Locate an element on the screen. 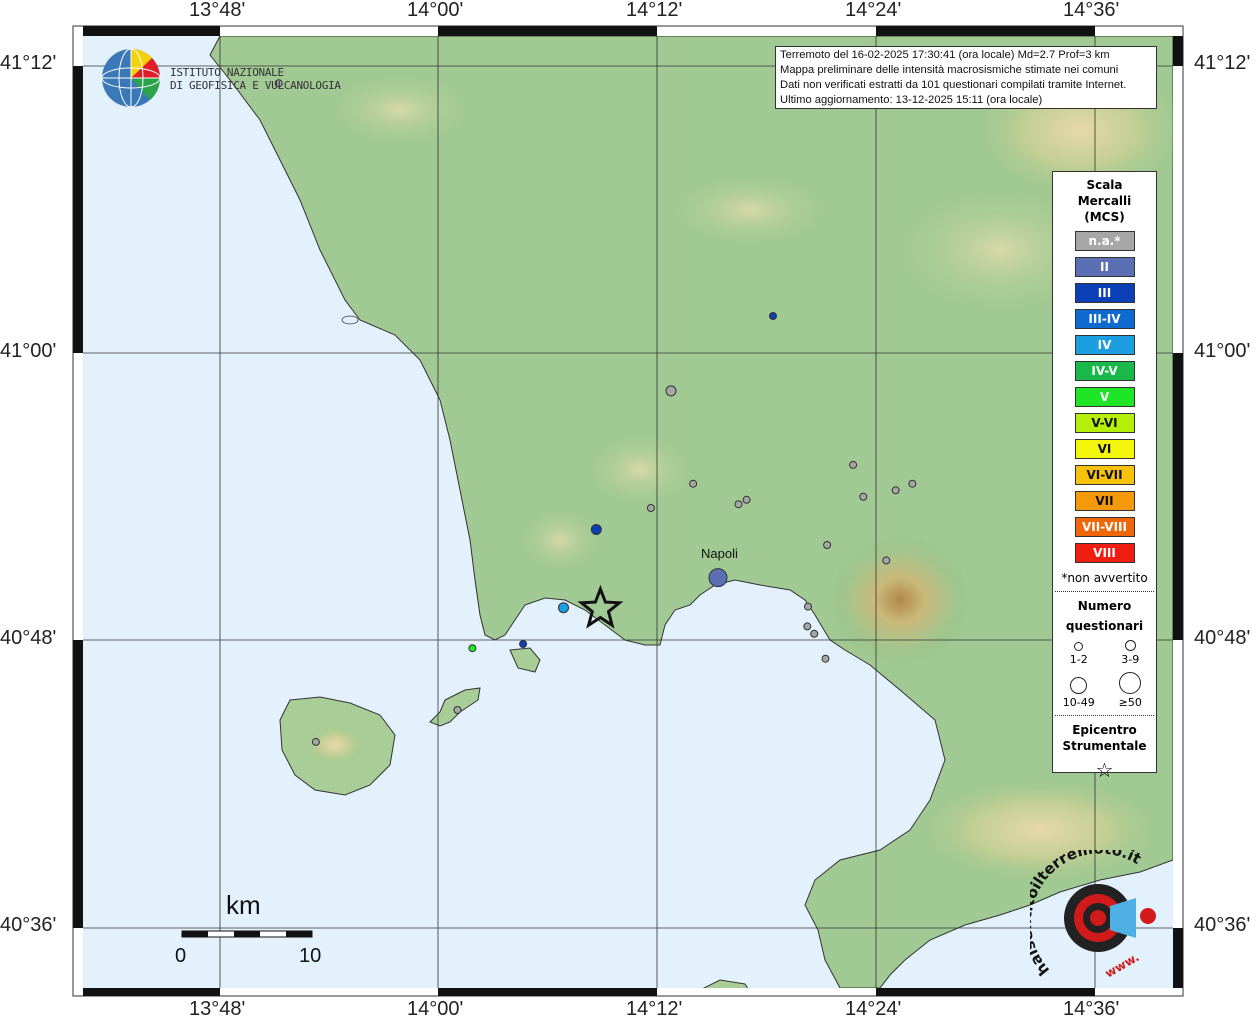  bottom-tick-label: 14°24' is located at coordinates (873, 1009).